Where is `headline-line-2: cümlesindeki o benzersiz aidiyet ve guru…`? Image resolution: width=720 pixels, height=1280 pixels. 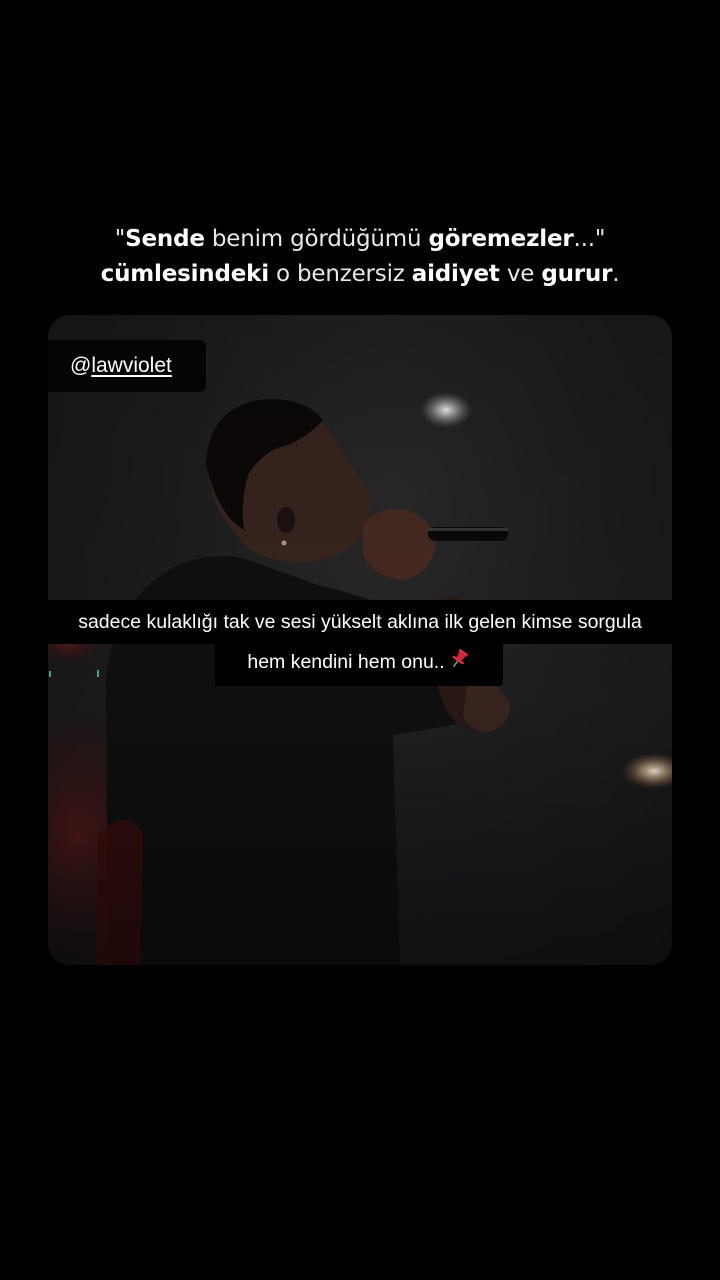
headline-line-2: cümlesindeki o benzersiz aidiyet ve guru… is located at coordinates (360, 274).